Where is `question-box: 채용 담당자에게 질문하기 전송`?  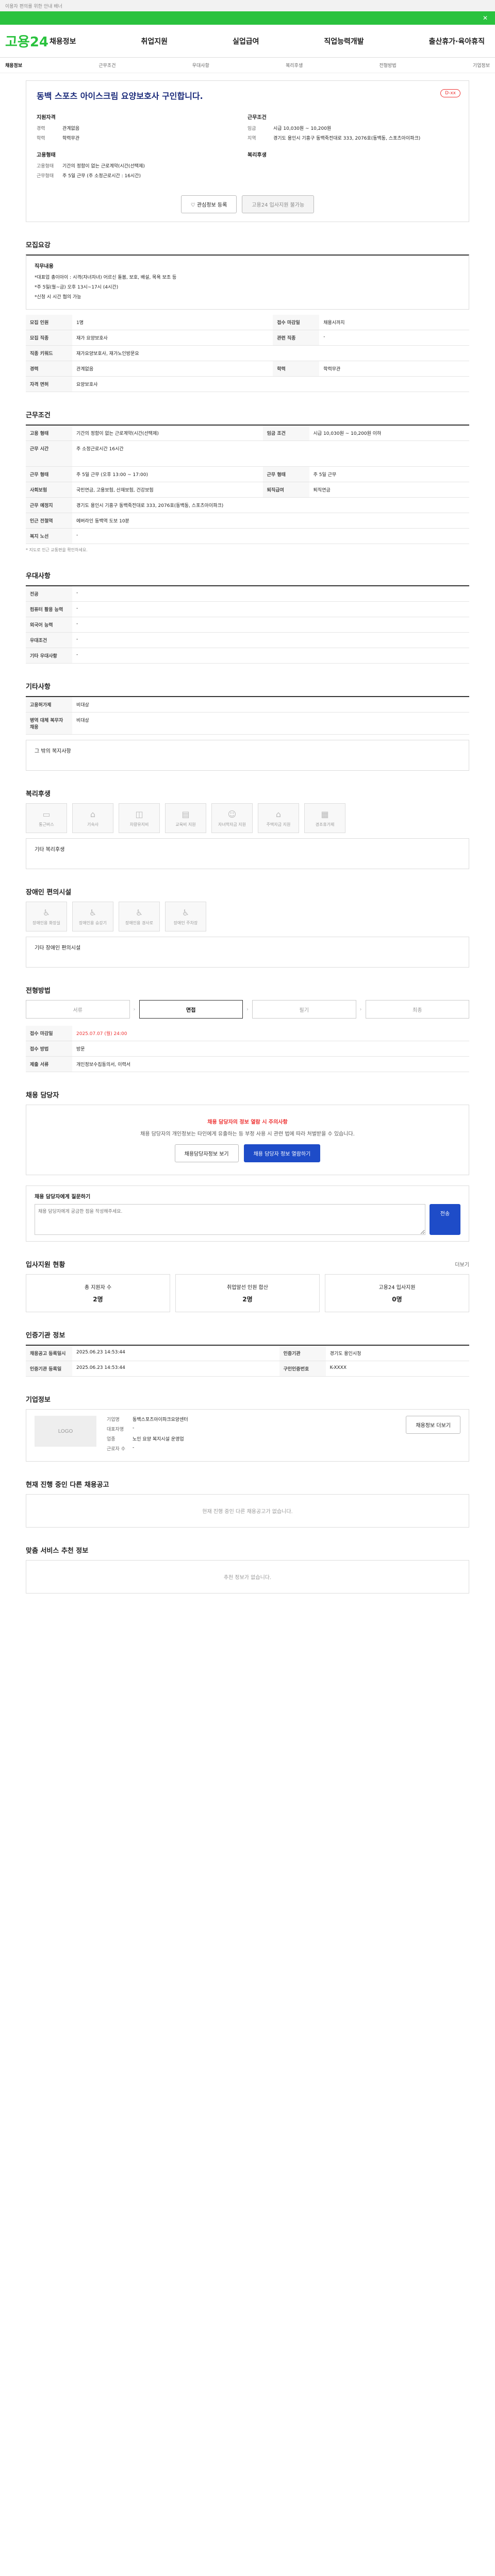
question-box: 채용 담당자에게 질문하기 전송 is located at coordinates (247, 1214).